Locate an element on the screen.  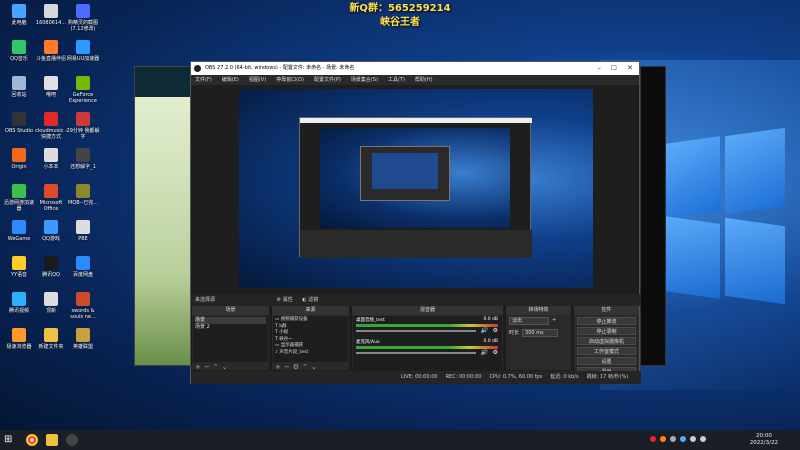
desktop-icon: Origin is located at coordinates (19, 159).